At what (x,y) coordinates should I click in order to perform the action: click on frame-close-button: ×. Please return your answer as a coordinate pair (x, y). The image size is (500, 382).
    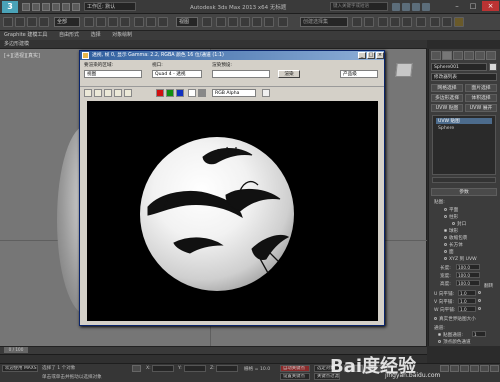
    Looking at the image, I should click on (380, 55).